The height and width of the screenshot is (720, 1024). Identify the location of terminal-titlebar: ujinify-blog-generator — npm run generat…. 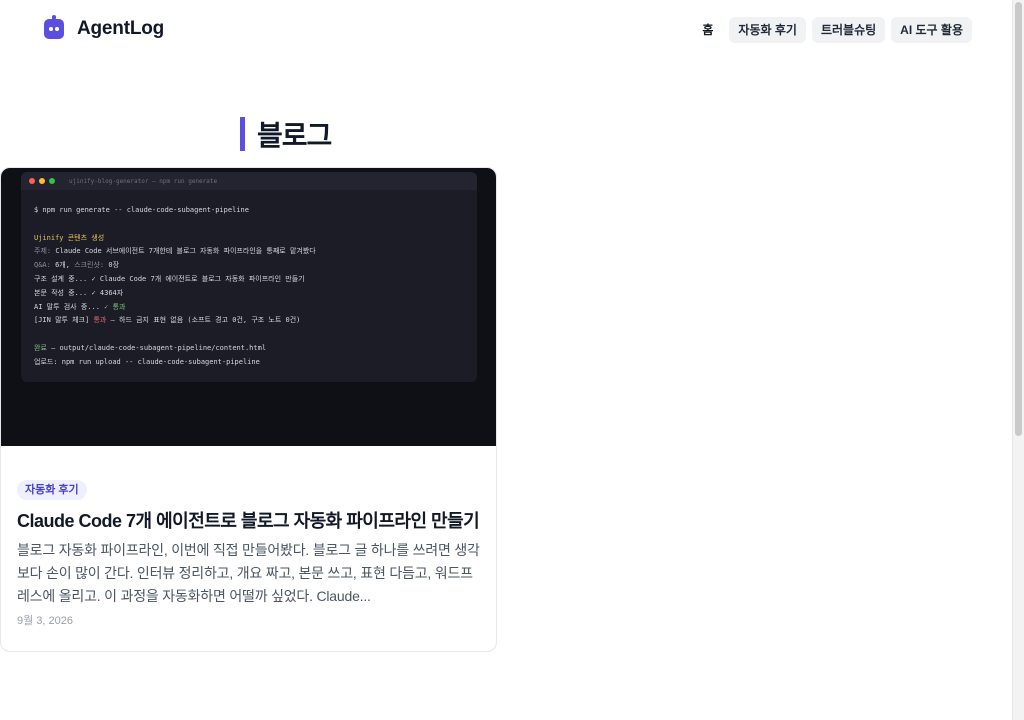
(249, 181).